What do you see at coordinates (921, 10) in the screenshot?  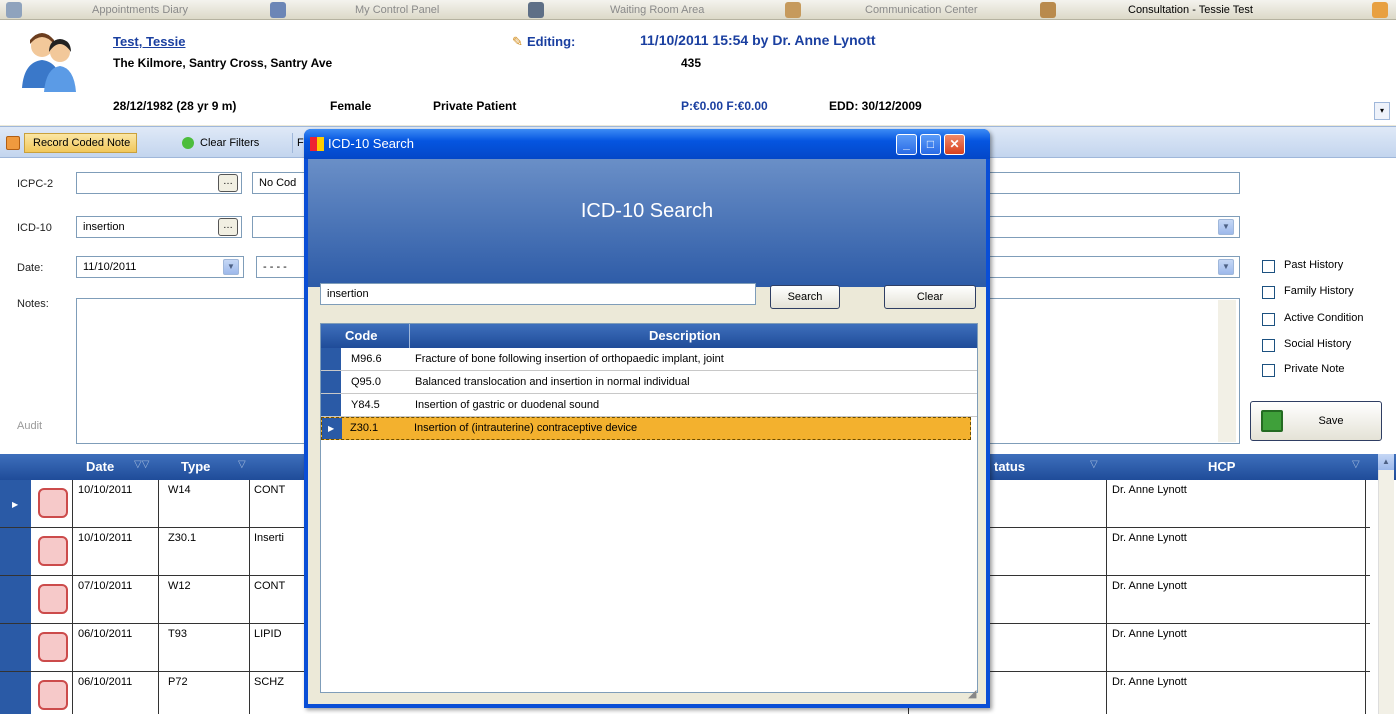 I see `tab-communication-center: Communication Center` at bounding box center [921, 10].